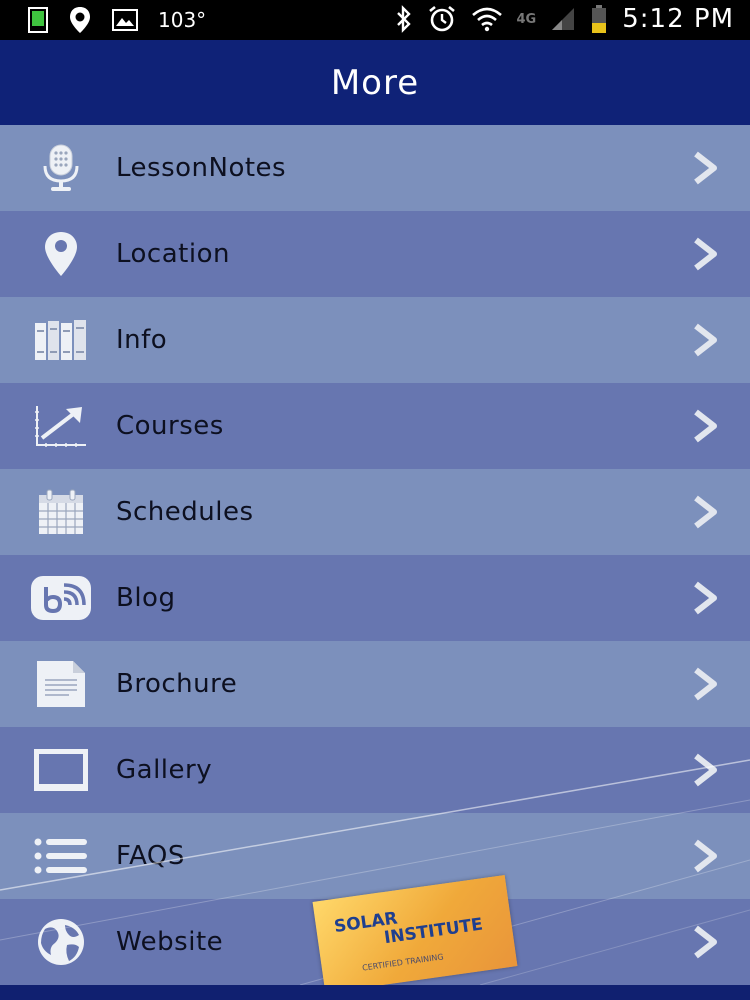 This screenshot has height=1000, width=750. Describe the element at coordinates (61, 168) in the screenshot. I see `microphone-icon` at that location.